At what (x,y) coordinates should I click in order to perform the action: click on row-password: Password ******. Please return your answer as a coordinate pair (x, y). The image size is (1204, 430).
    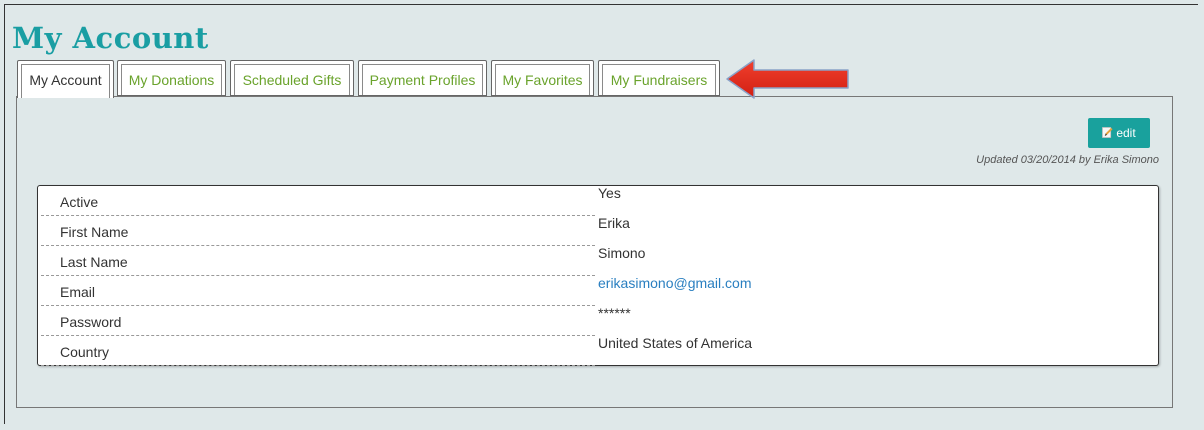
    Looking at the image, I should click on (598, 320).